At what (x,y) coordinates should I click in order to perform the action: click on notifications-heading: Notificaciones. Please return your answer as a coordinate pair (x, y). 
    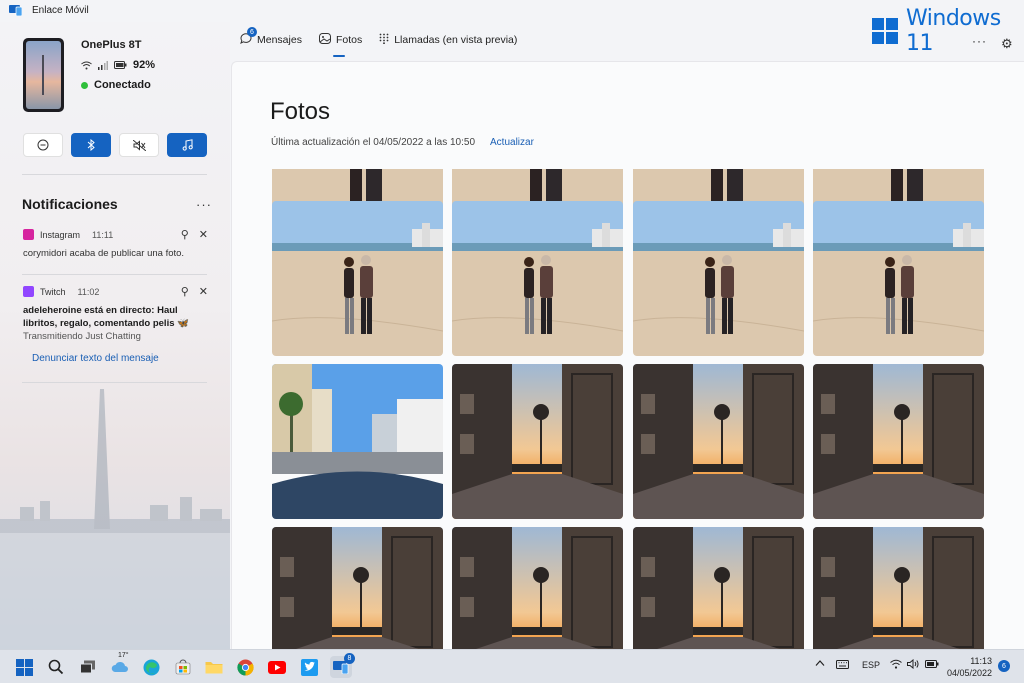
    Looking at the image, I should click on (70, 204).